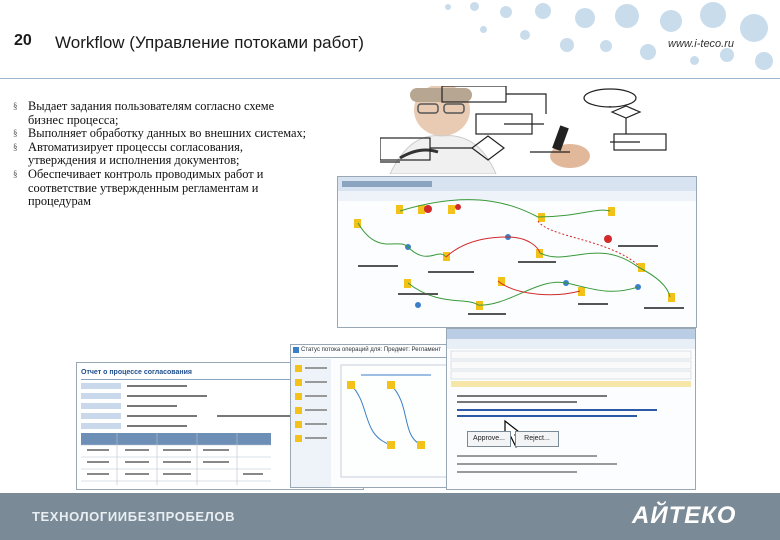  What do you see at coordinates (530, 130) in the screenshot?
I see `flowchart-photo` at bounding box center [530, 130].